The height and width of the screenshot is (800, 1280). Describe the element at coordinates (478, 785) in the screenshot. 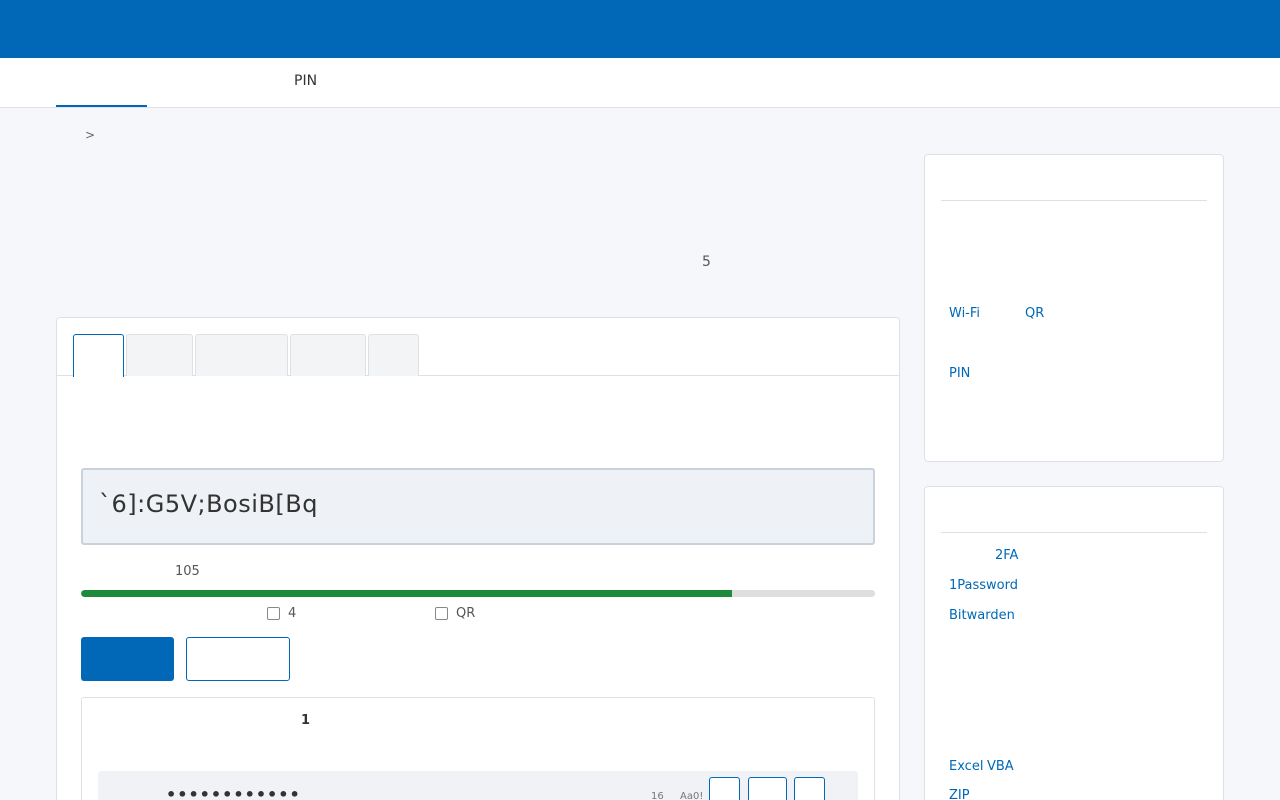

I see `history-row: •••••••••••• 16 Aa0!` at that location.